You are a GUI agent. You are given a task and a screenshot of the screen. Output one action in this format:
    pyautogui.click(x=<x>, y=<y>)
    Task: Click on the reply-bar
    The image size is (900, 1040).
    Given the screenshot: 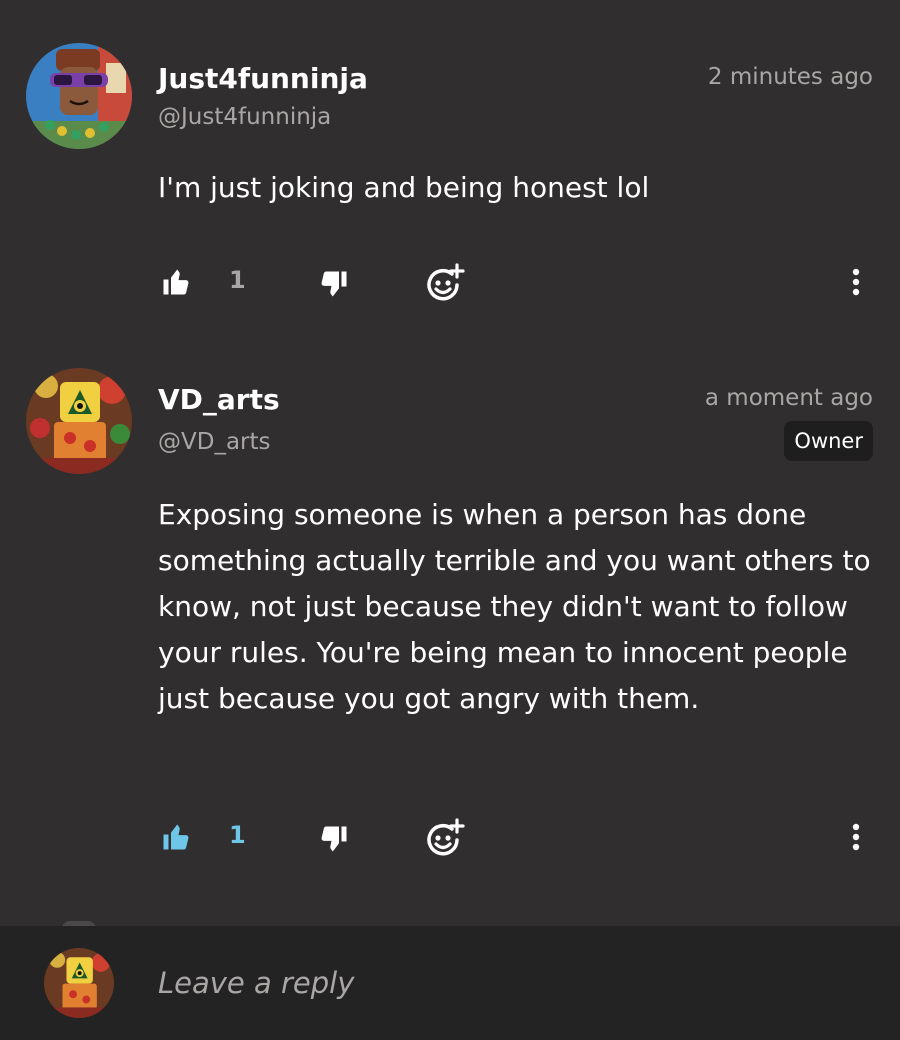 What is the action you would take?
    pyautogui.click(x=450, y=983)
    